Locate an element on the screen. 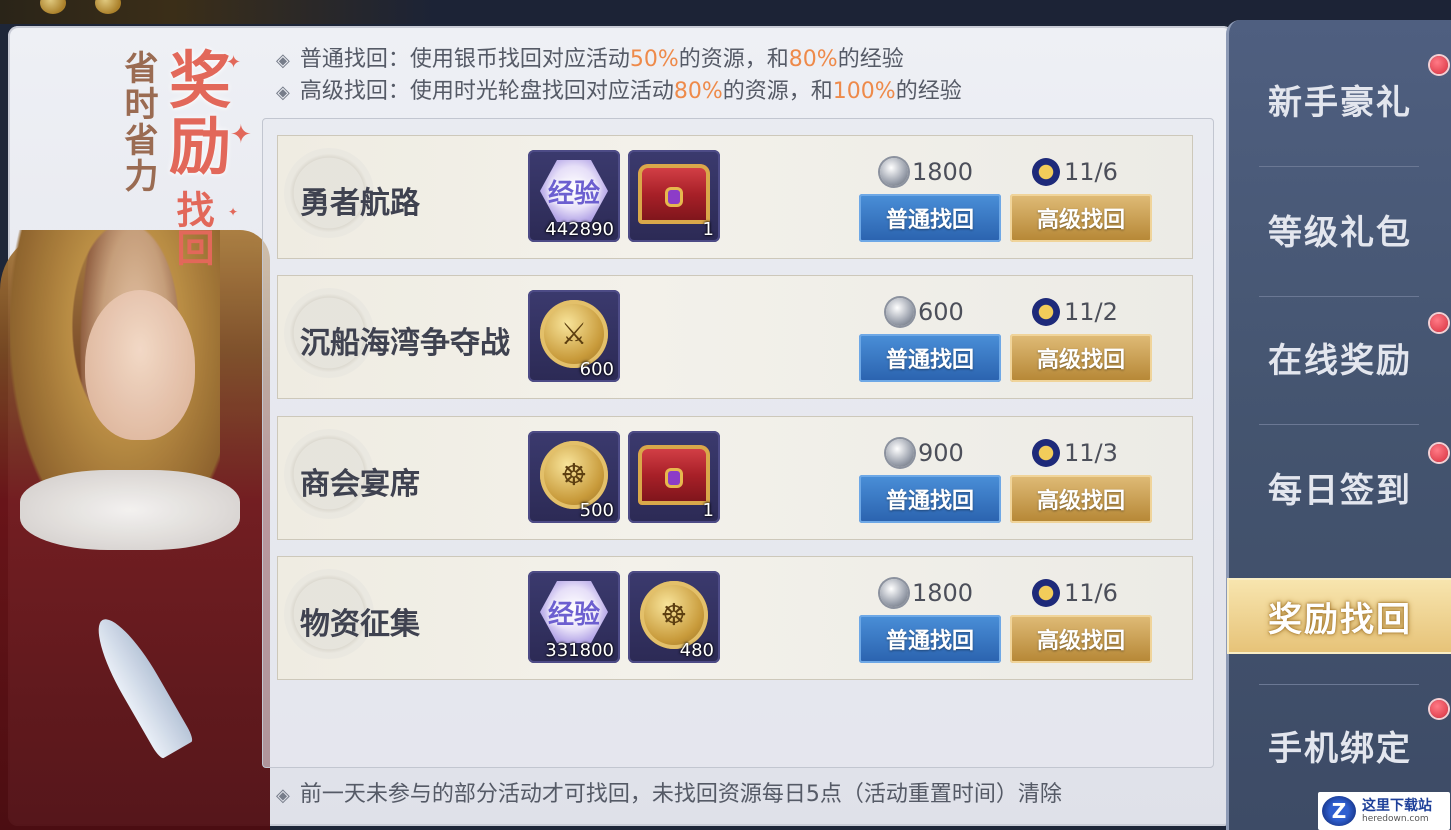 This screenshot has height=830, width=1451. reward-item-gold-coin: ☸ 500 is located at coordinates (574, 477).